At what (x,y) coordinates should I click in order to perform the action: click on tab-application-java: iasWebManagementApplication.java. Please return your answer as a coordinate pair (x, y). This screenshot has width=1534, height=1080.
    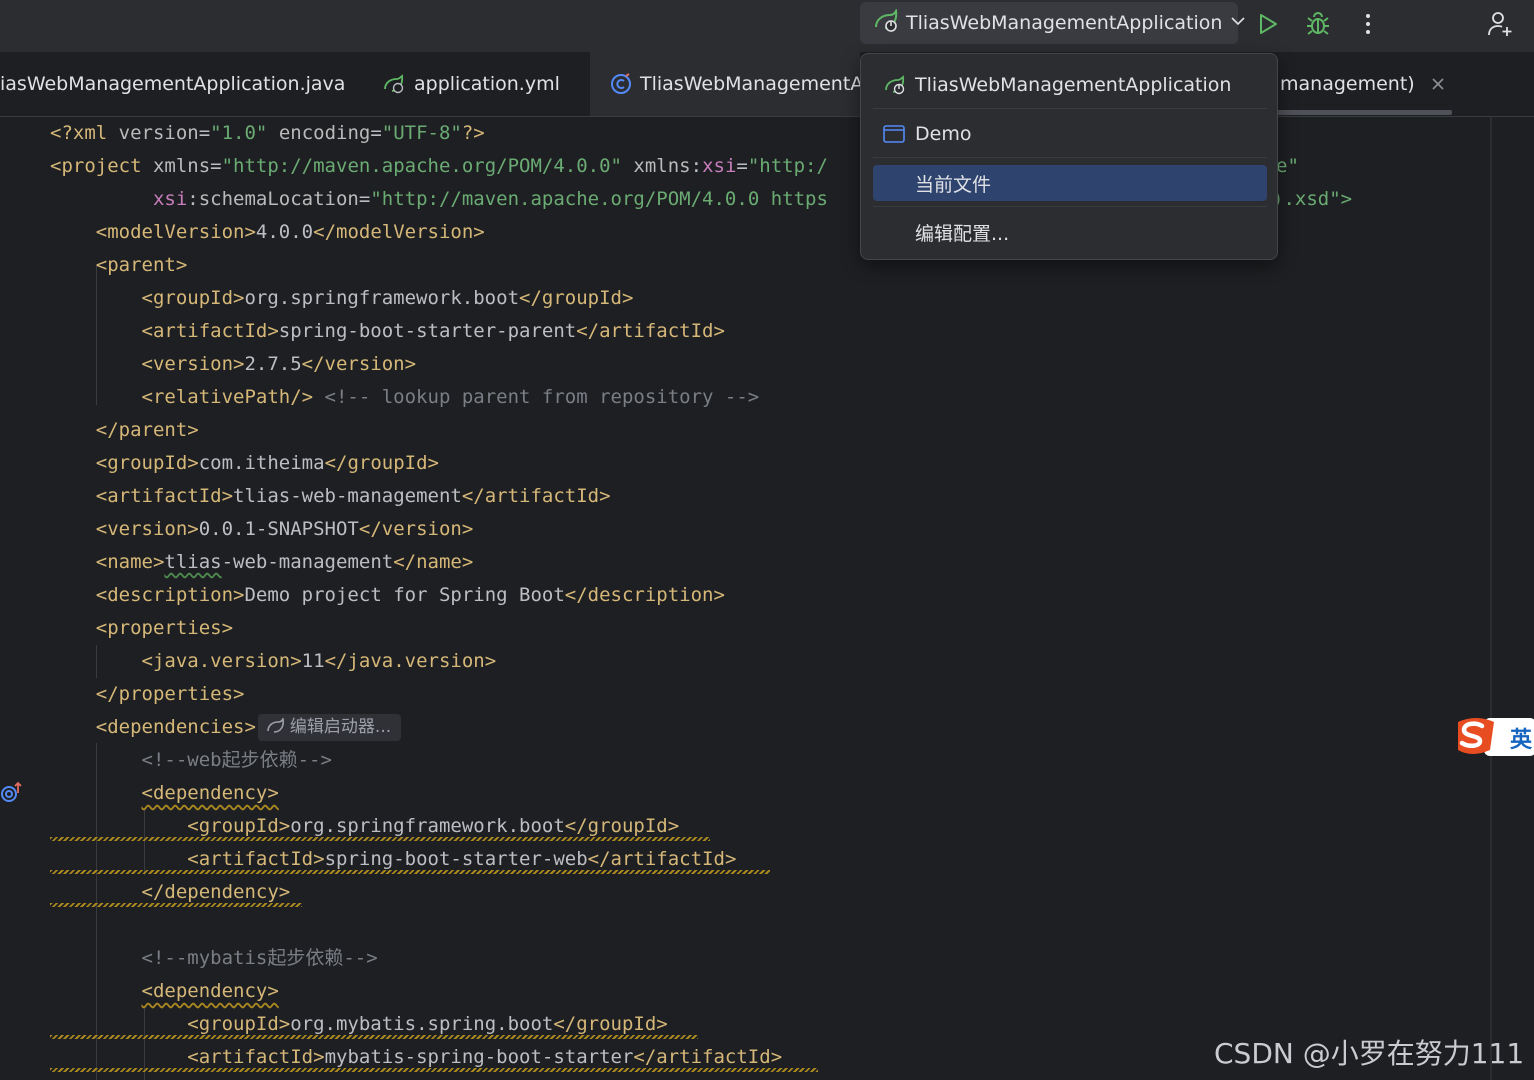
    Looking at the image, I should click on (172, 84).